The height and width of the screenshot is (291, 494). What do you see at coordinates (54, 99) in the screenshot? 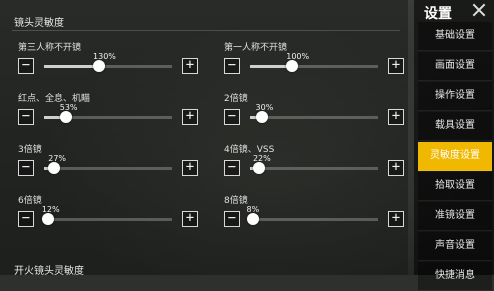
I see `slider-label: 红点、全息、机瞄` at bounding box center [54, 99].